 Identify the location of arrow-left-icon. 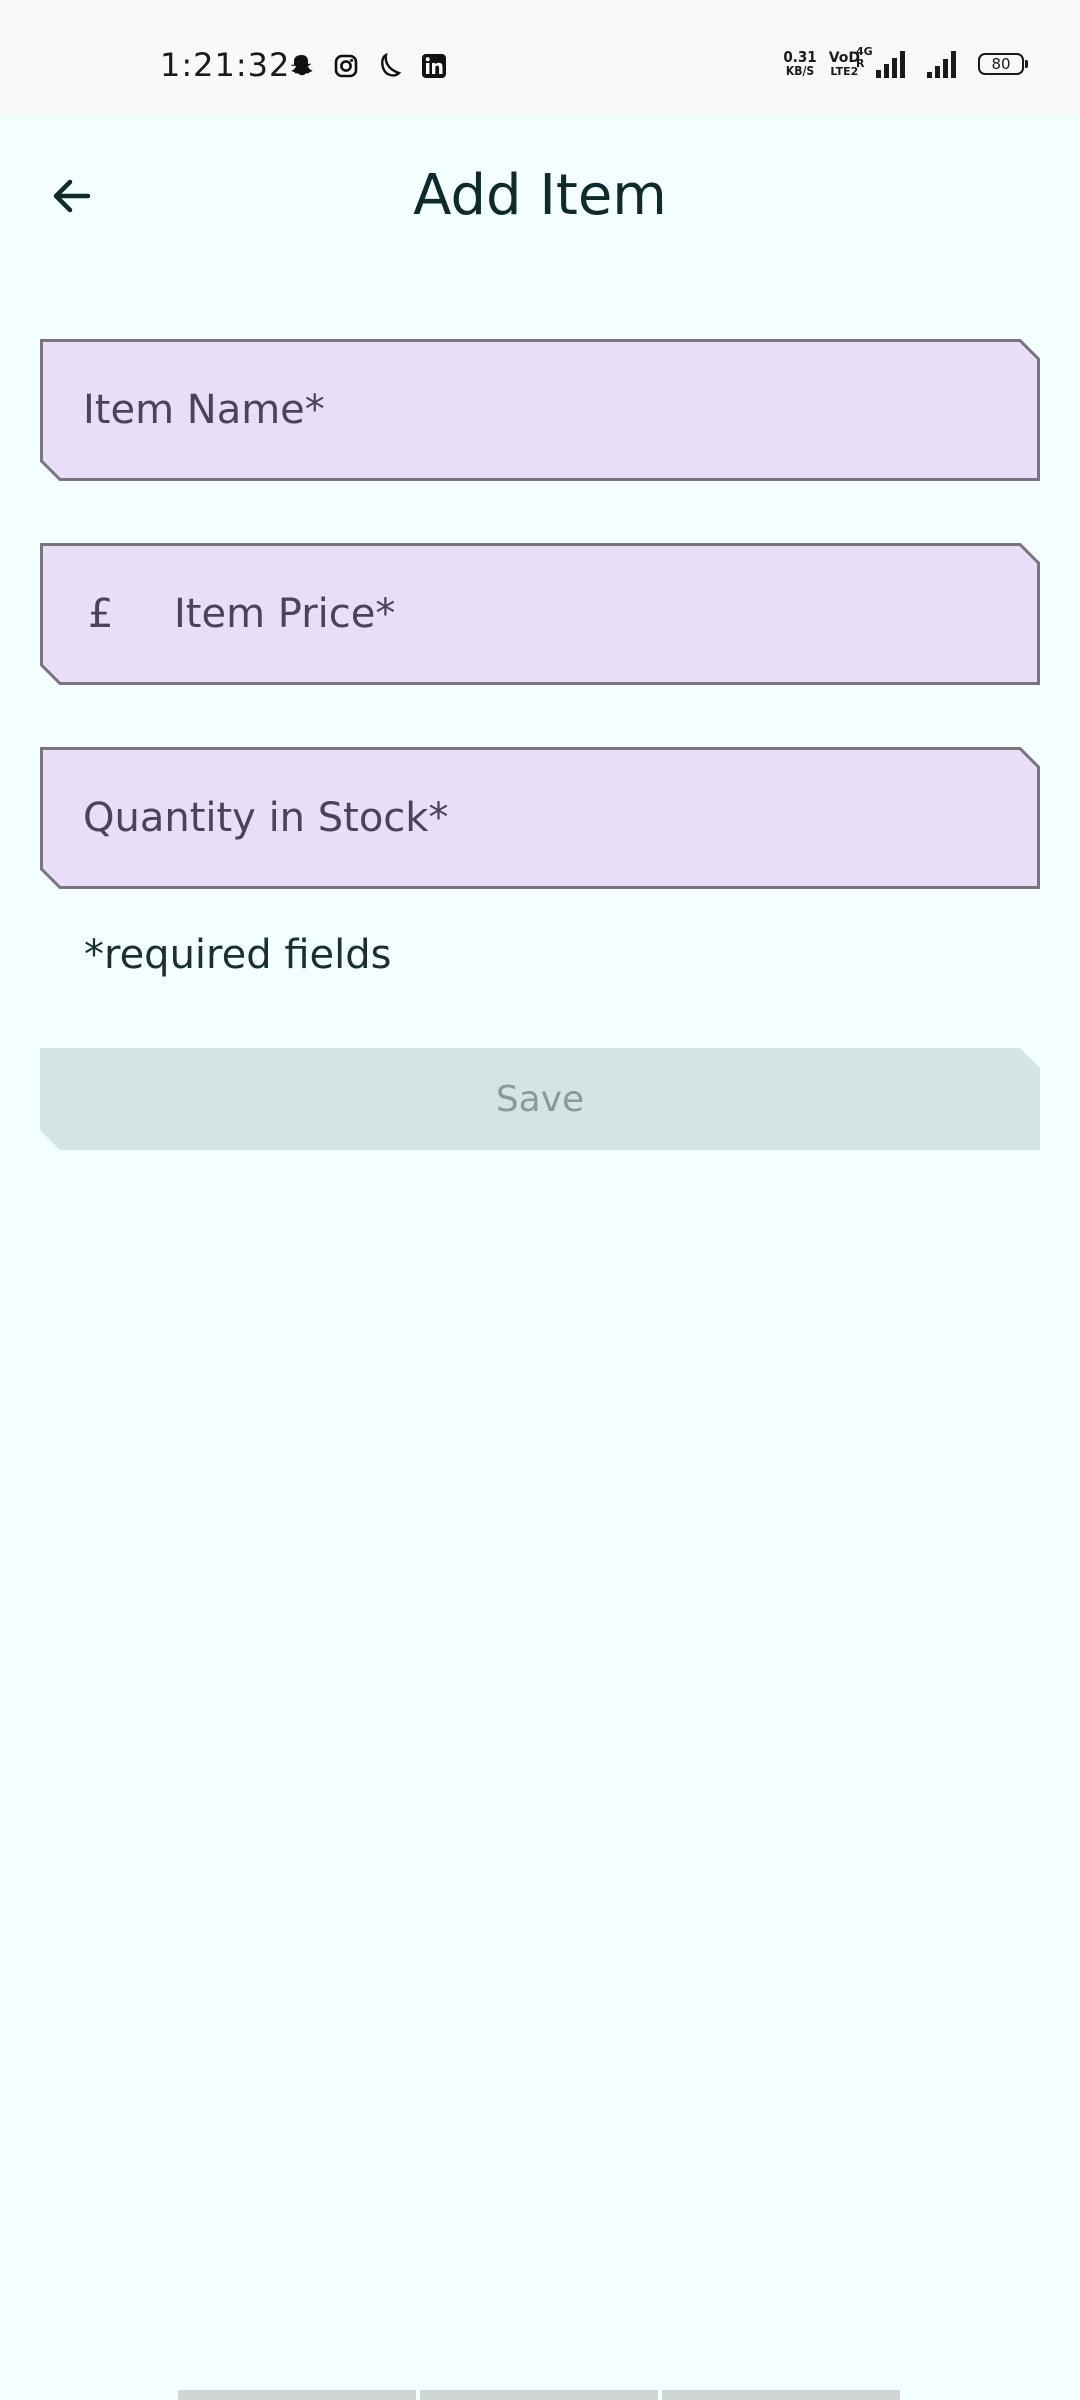
(72, 196).